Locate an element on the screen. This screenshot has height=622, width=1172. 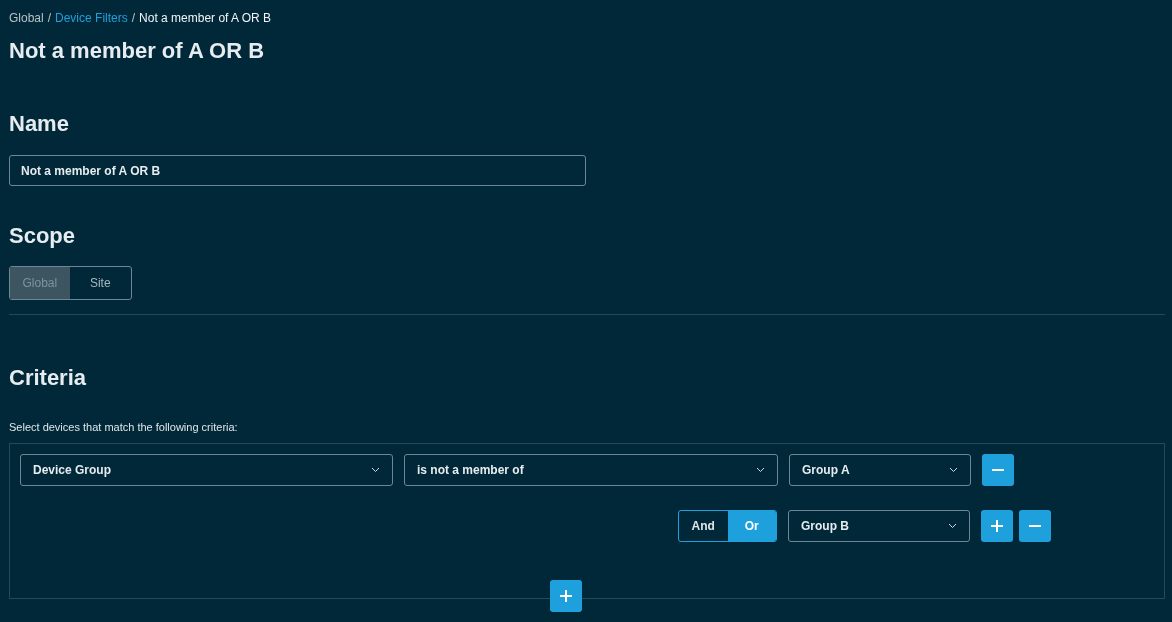
value-dropdown: Group B is located at coordinates (879, 526).